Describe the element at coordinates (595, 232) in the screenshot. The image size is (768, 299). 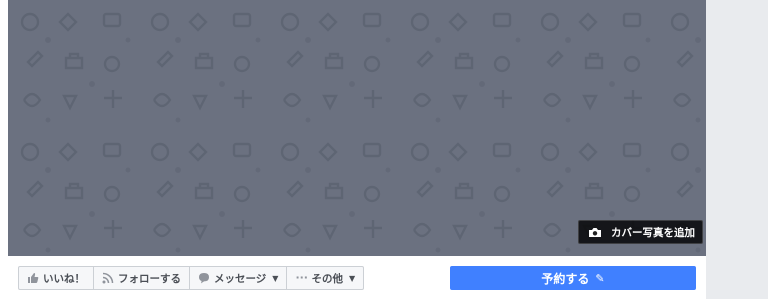
I see `camera-icon` at that location.